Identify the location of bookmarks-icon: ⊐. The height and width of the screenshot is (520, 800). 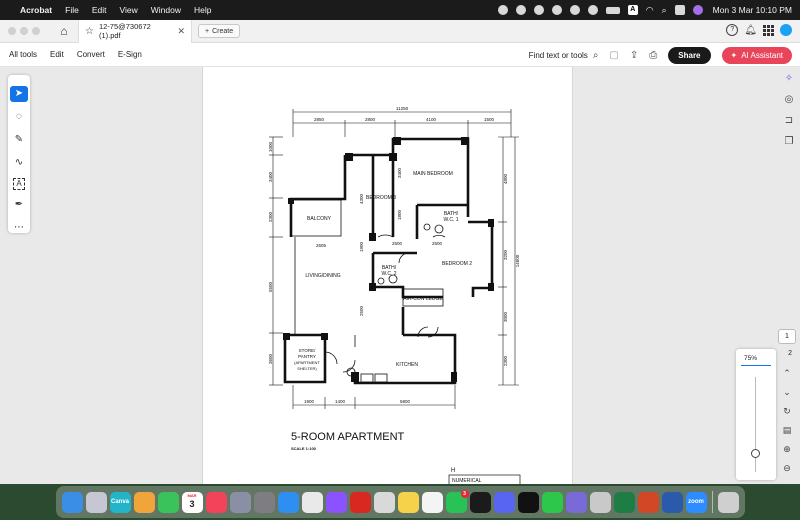
(789, 121).